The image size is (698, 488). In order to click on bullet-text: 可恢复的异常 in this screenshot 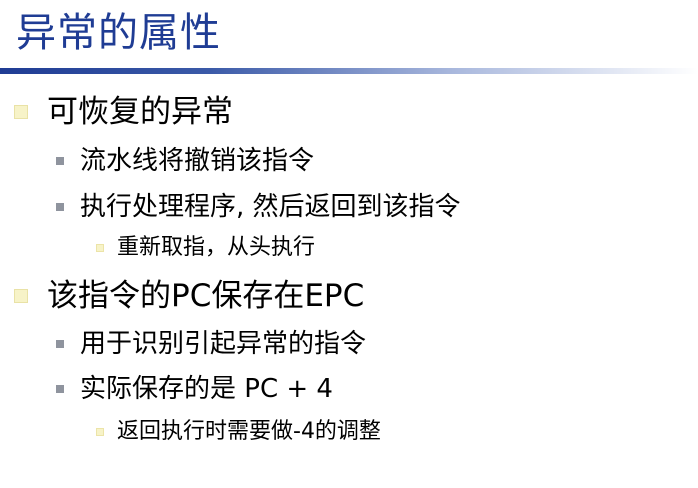, I will do `click(140, 112)`.